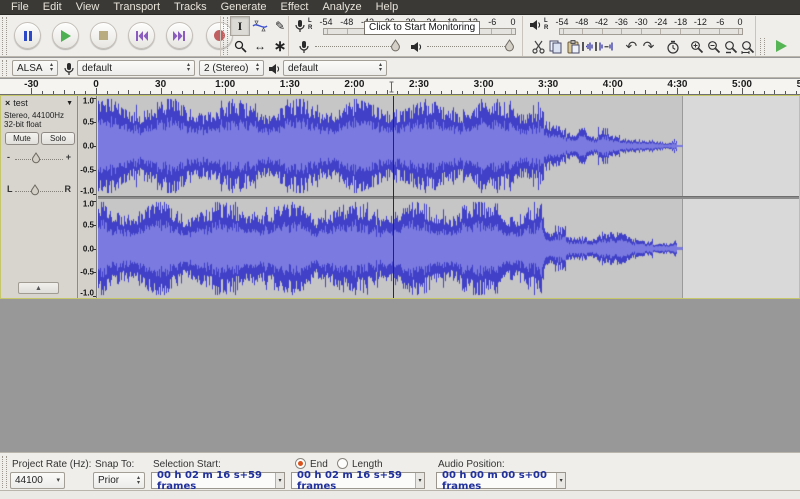  I want to click on track-close-button: ×, so click(7, 103).